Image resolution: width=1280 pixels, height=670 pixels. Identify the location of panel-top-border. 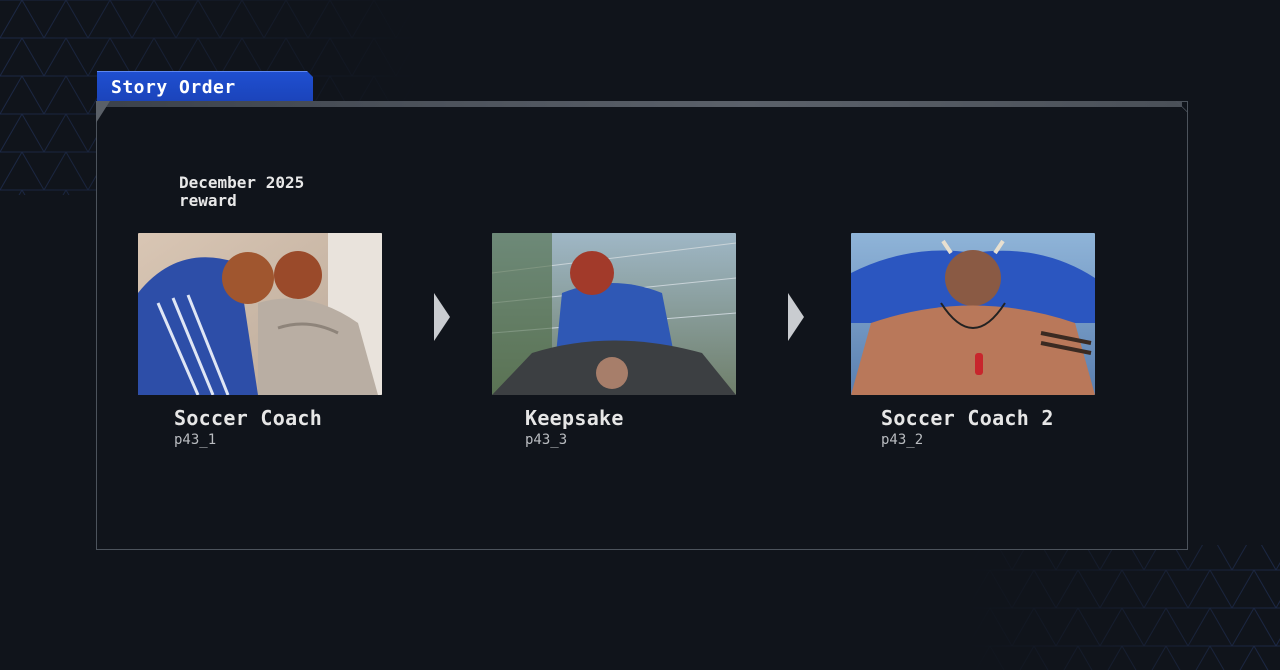
(639, 104).